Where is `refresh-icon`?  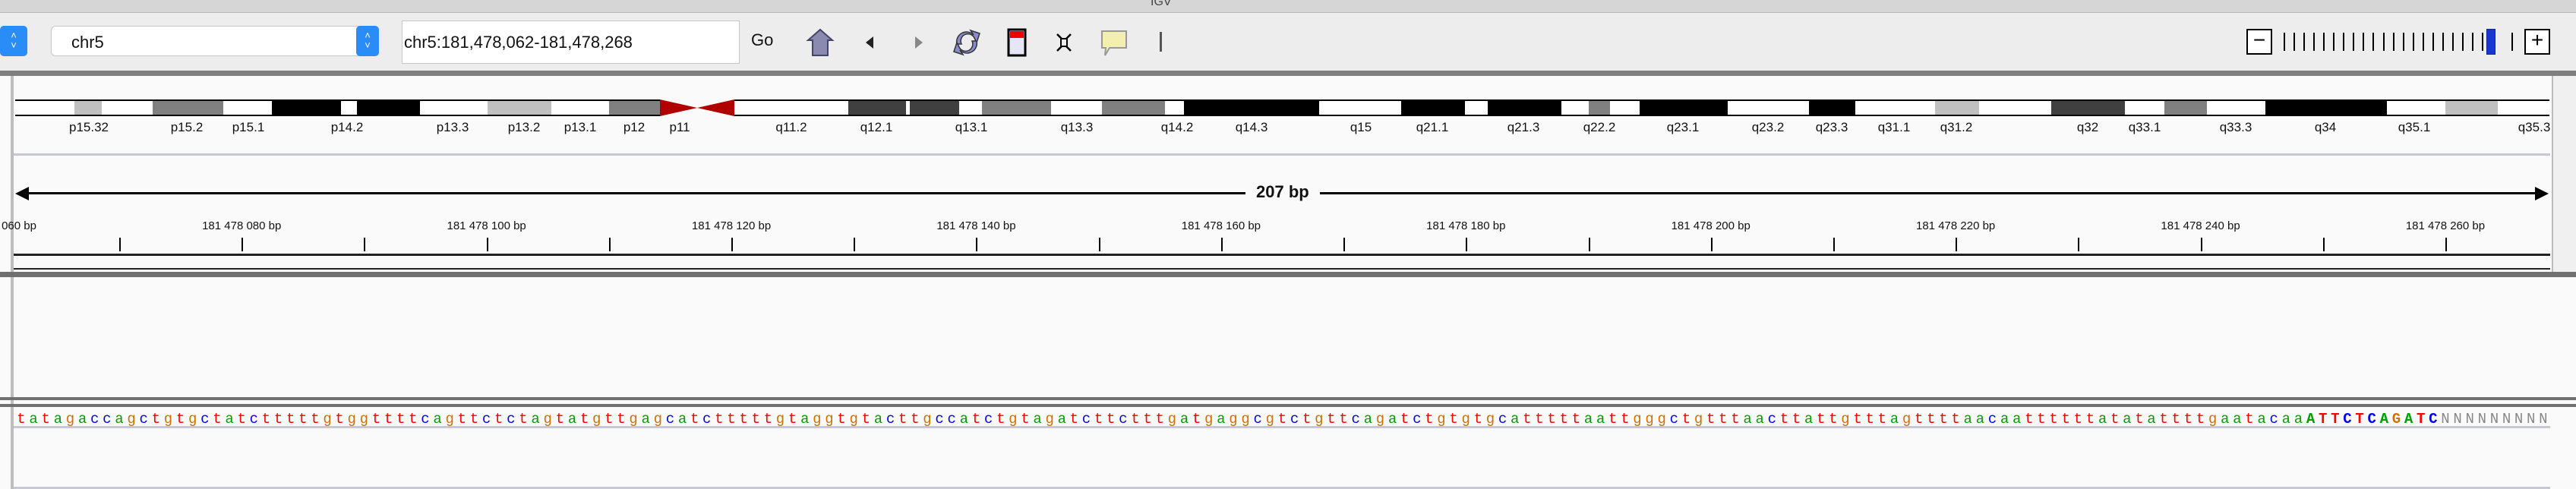
refresh-icon is located at coordinates (967, 42).